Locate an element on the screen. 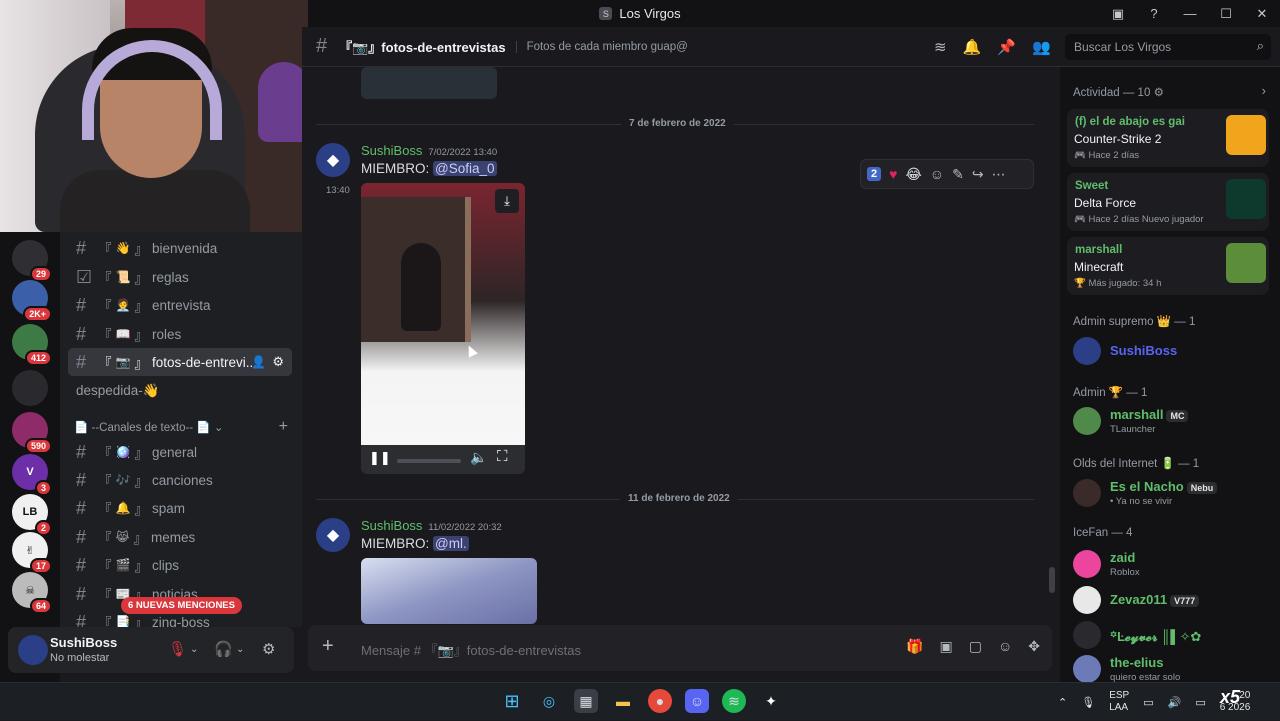 The width and height of the screenshot is (1280, 721). channel-spam: # 『🔔』 spam is located at coordinates (180, 508).